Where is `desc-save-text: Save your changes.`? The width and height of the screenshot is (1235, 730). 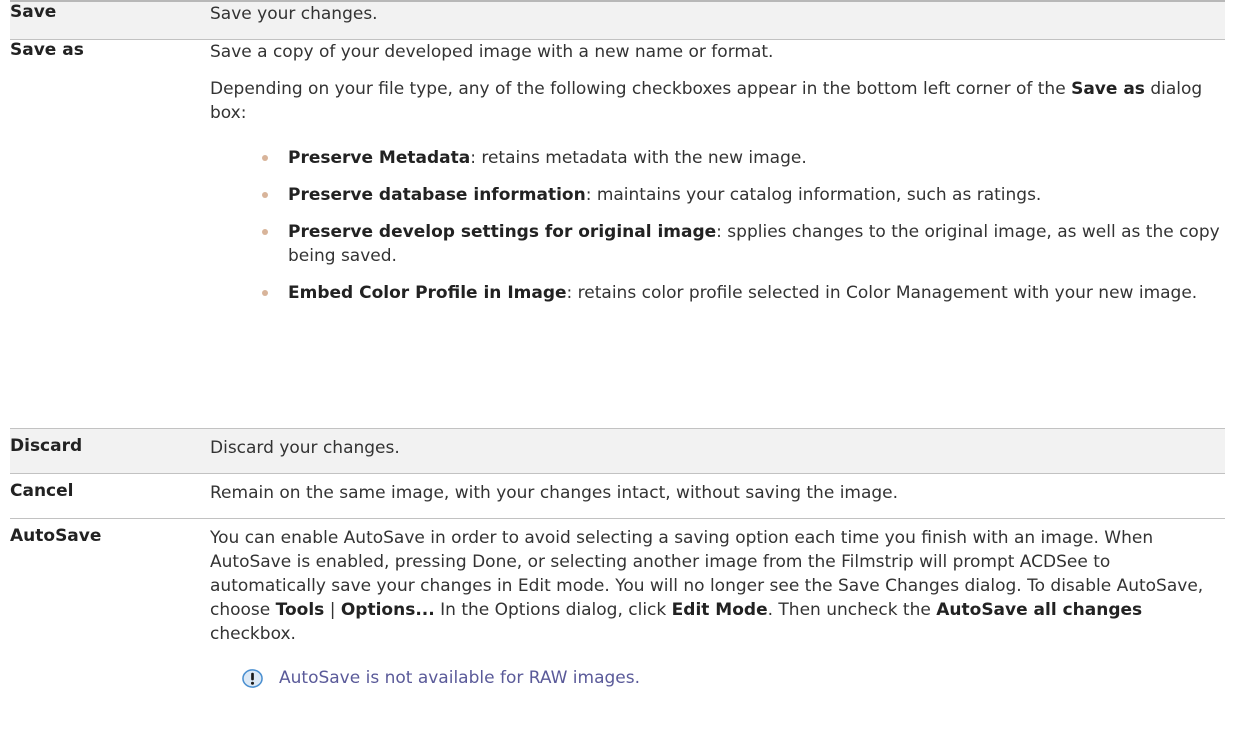
desc-save-text: Save your changes. is located at coordinates (294, 14).